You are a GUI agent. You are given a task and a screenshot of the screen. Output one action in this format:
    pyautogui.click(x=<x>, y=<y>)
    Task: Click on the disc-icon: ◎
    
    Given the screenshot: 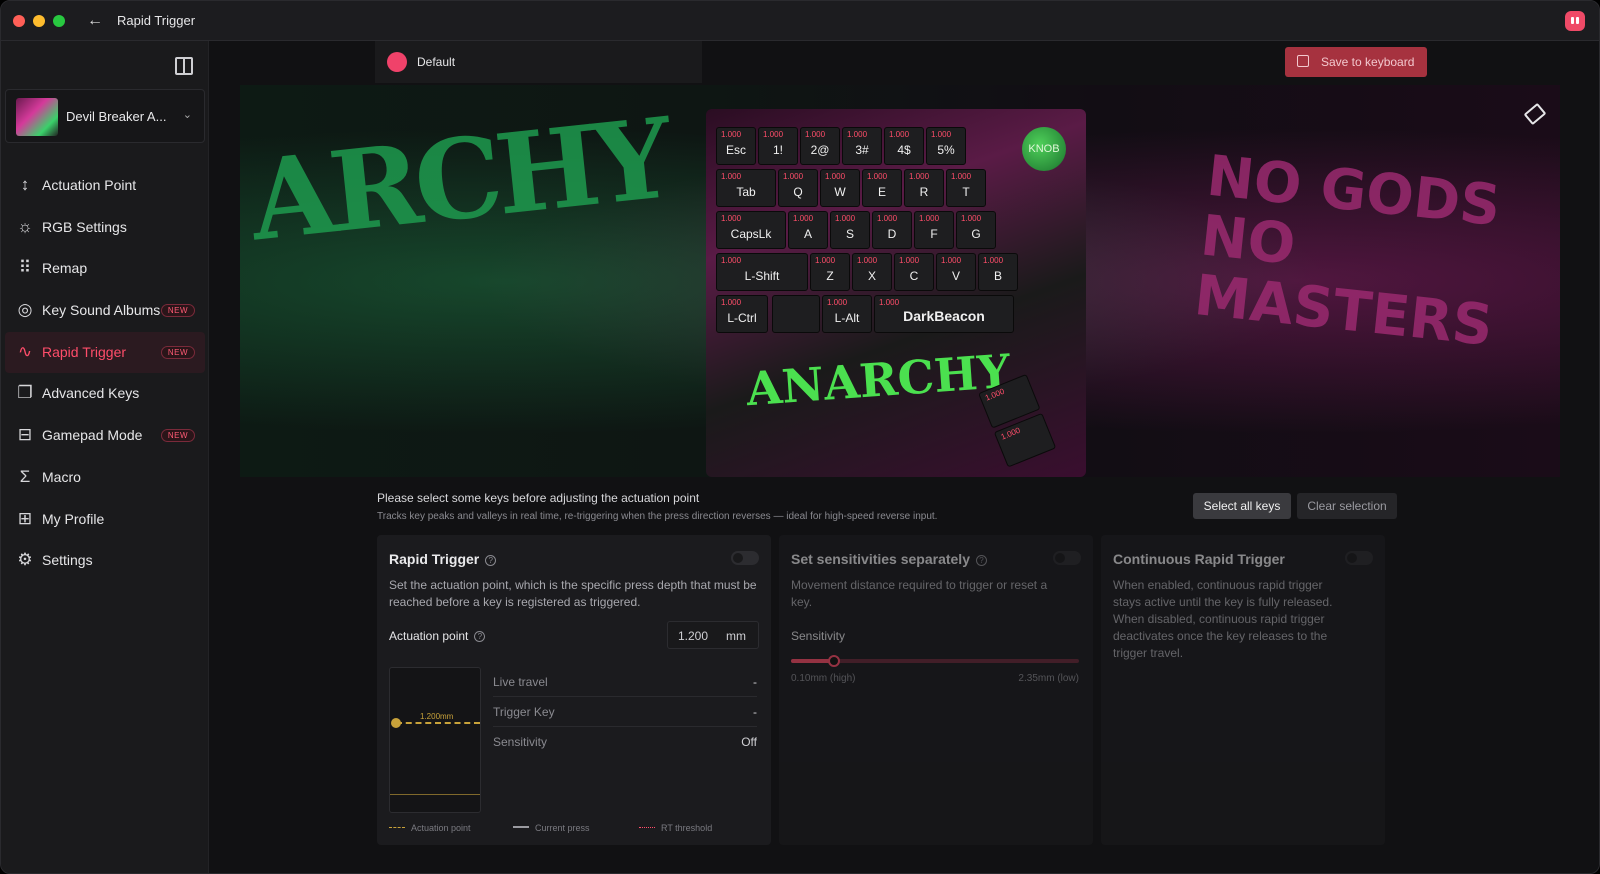 What is the action you would take?
    pyautogui.click(x=25, y=310)
    